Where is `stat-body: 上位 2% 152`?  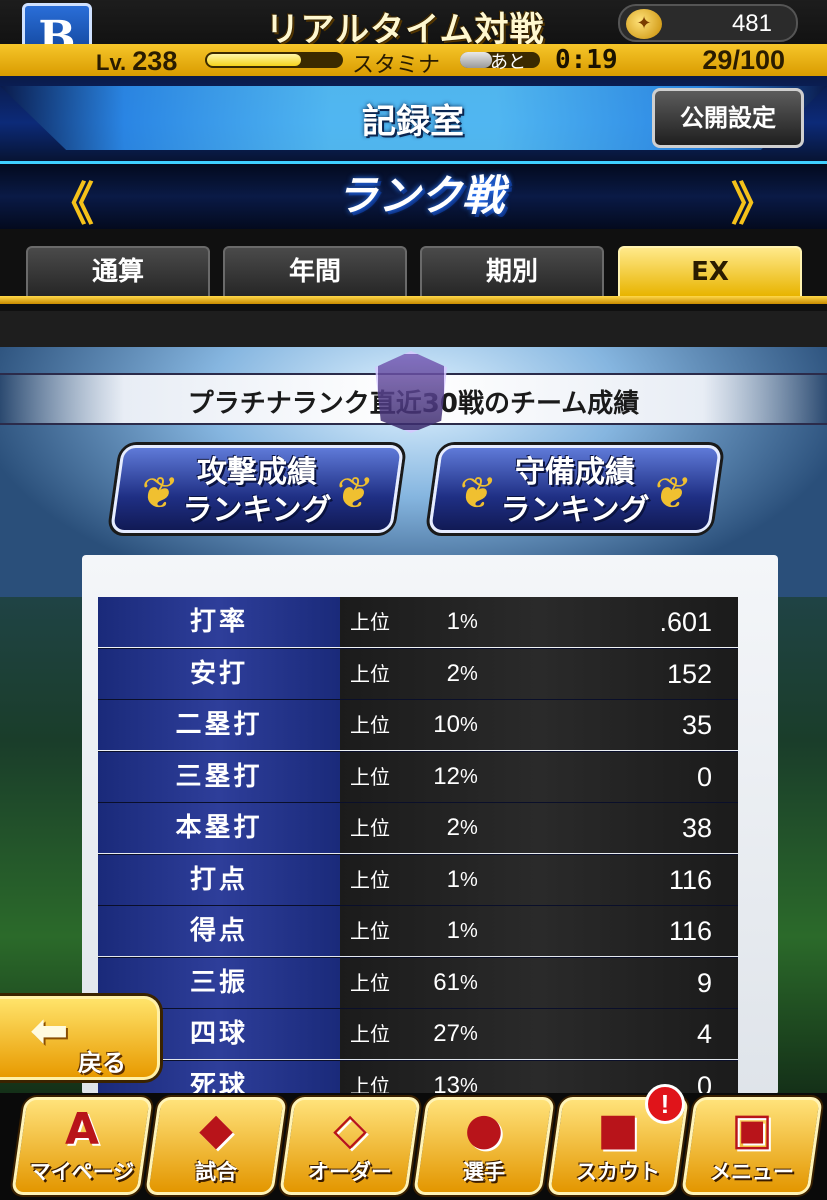 stat-body: 上位 2% 152 is located at coordinates (539, 673).